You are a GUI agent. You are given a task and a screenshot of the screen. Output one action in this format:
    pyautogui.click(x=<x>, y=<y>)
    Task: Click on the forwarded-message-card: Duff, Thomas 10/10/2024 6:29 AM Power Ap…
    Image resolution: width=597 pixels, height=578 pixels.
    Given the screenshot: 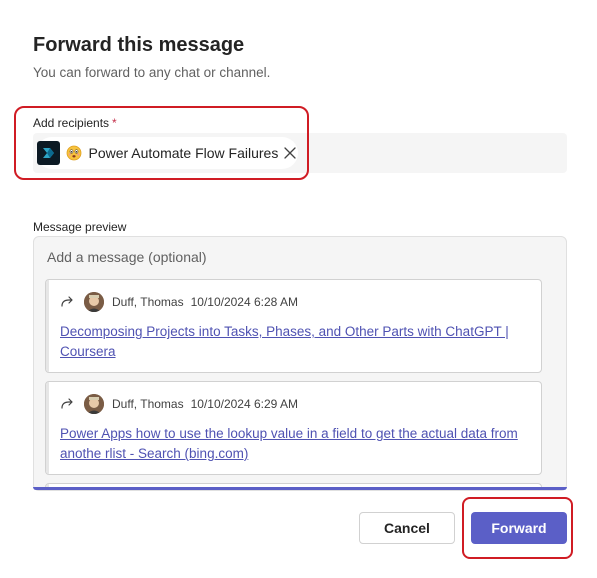 What is the action you would take?
    pyautogui.click(x=293, y=428)
    